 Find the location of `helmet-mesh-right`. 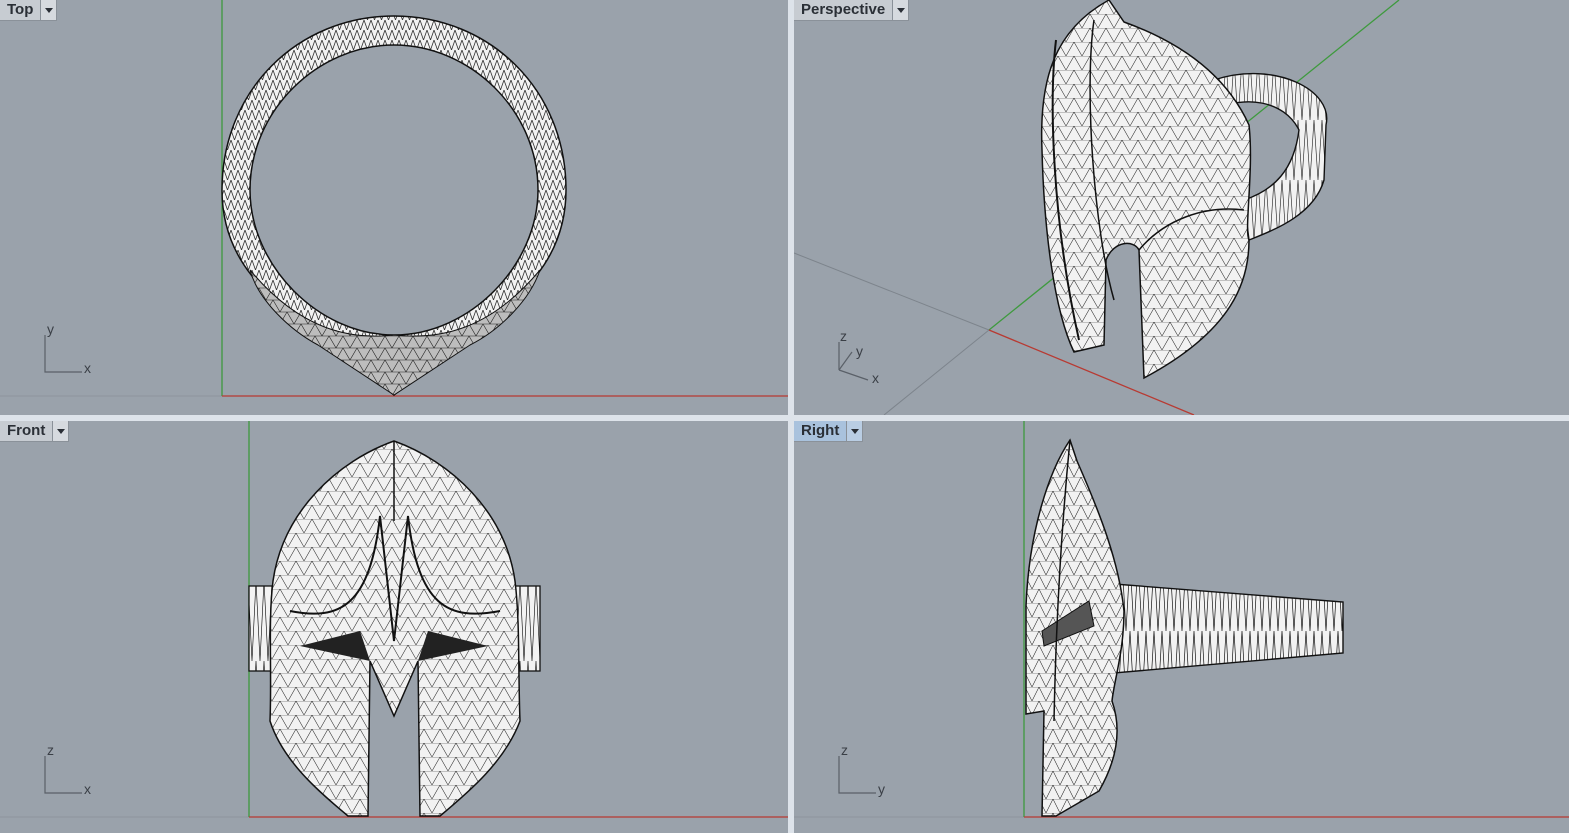

helmet-mesh-right is located at coordinates (1184, 627).